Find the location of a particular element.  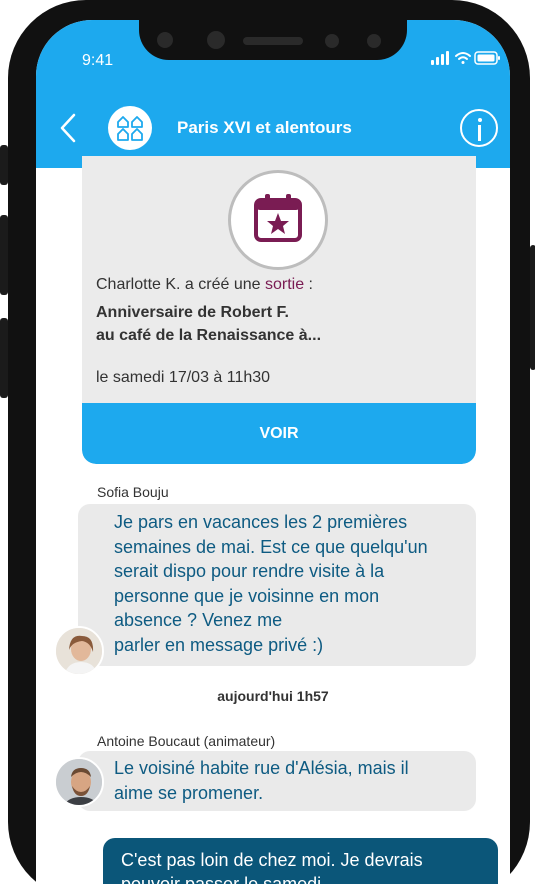

phone-volume-down is located at coordinates (4, 358).